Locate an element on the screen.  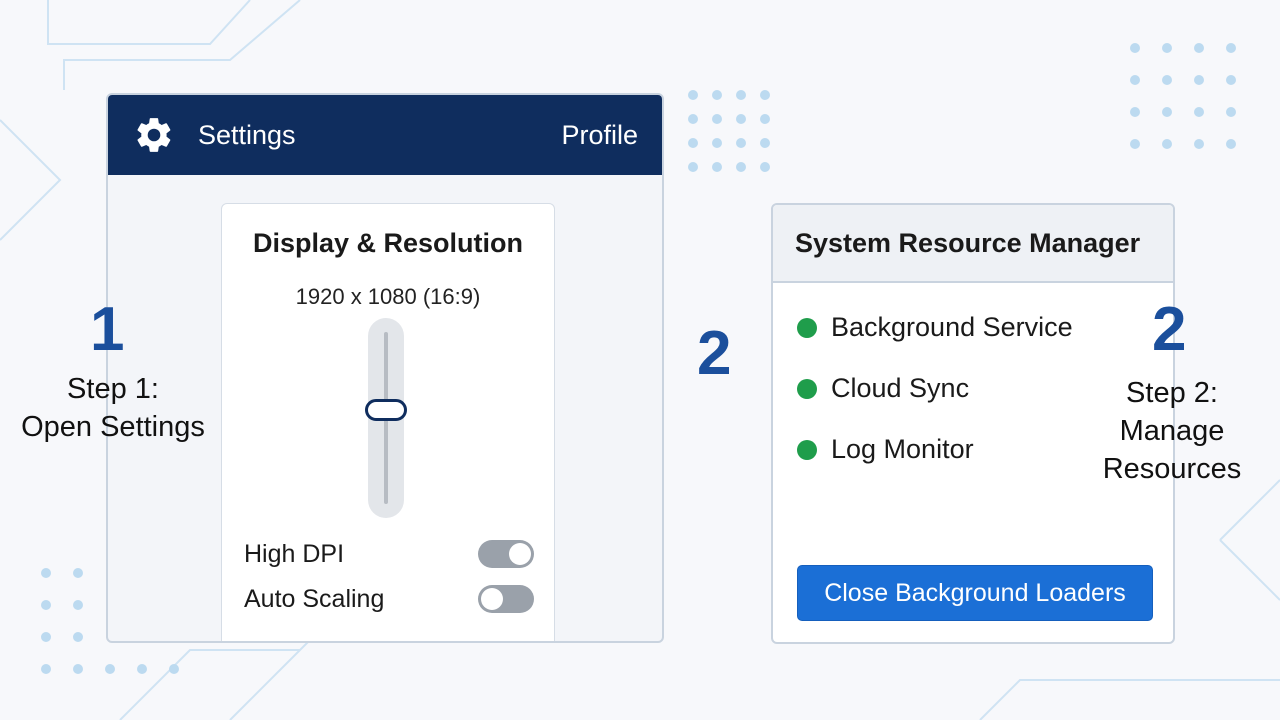
step-1-text: Step 1: Open Settings is located at coordinates (113, 408).